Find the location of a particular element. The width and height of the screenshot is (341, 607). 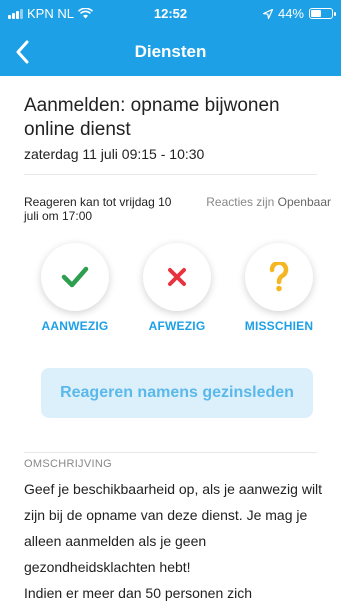

question-icon is located at coordinates (279, 277).